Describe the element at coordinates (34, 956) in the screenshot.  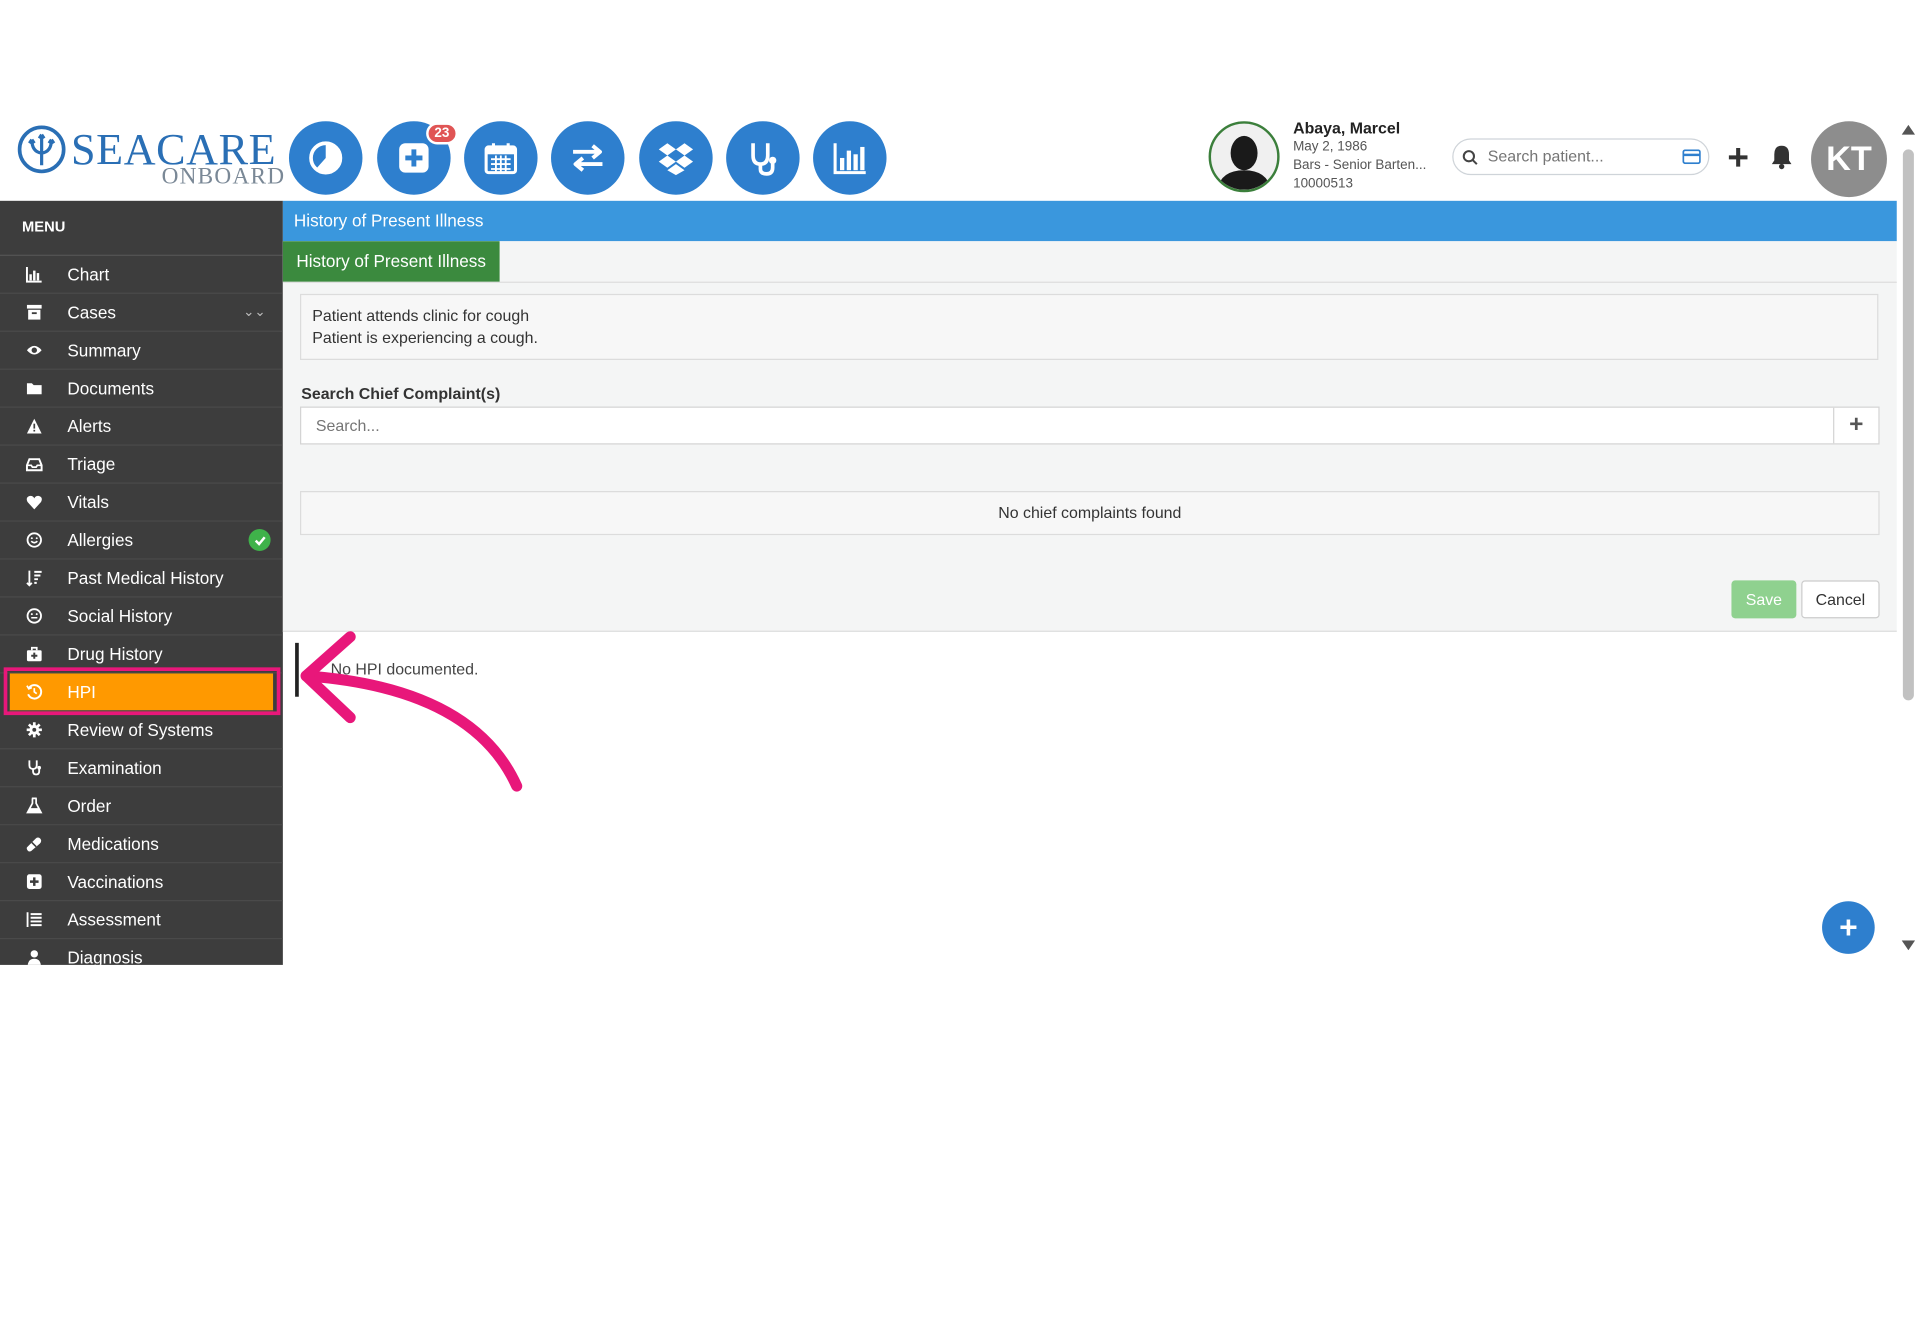
I see `user-md-icon` at that location.